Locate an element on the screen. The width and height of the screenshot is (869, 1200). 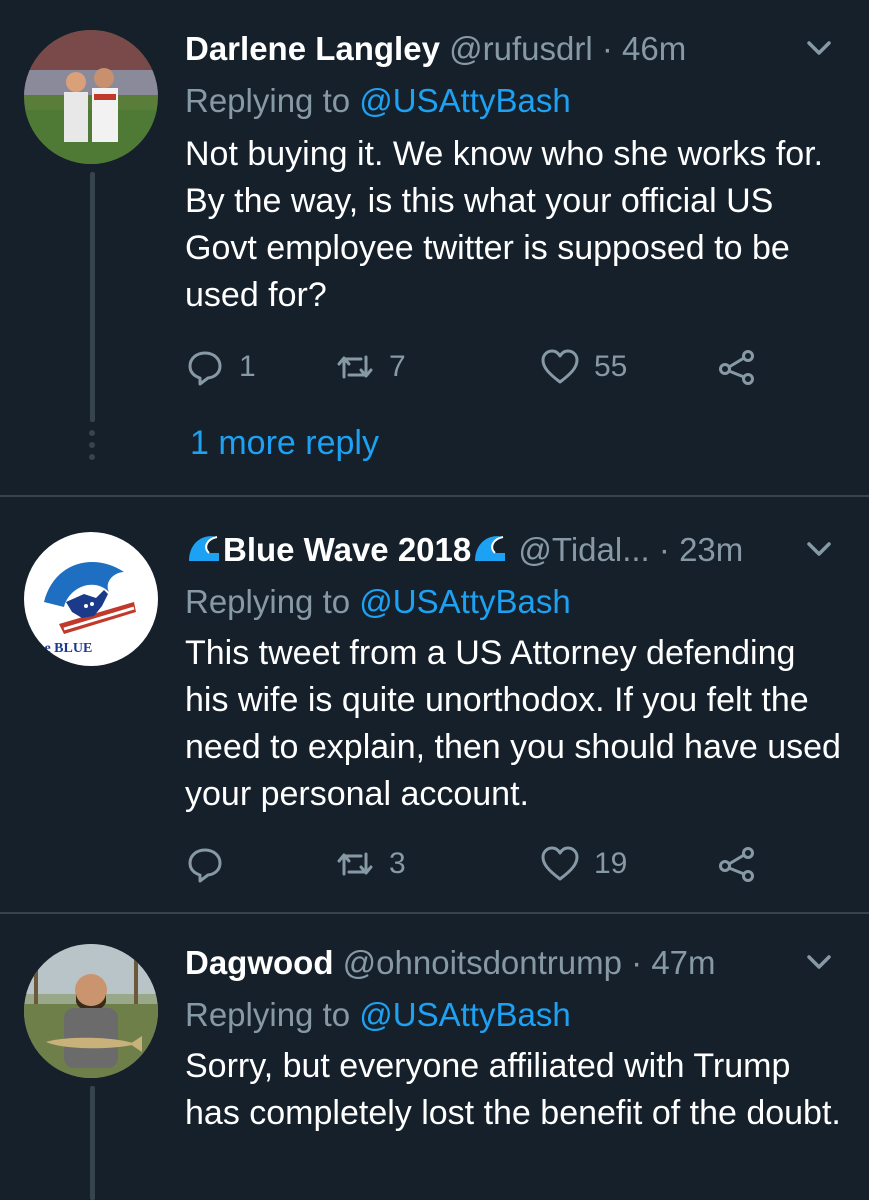
reply-button: 1 is located at coordinates (220, 367).